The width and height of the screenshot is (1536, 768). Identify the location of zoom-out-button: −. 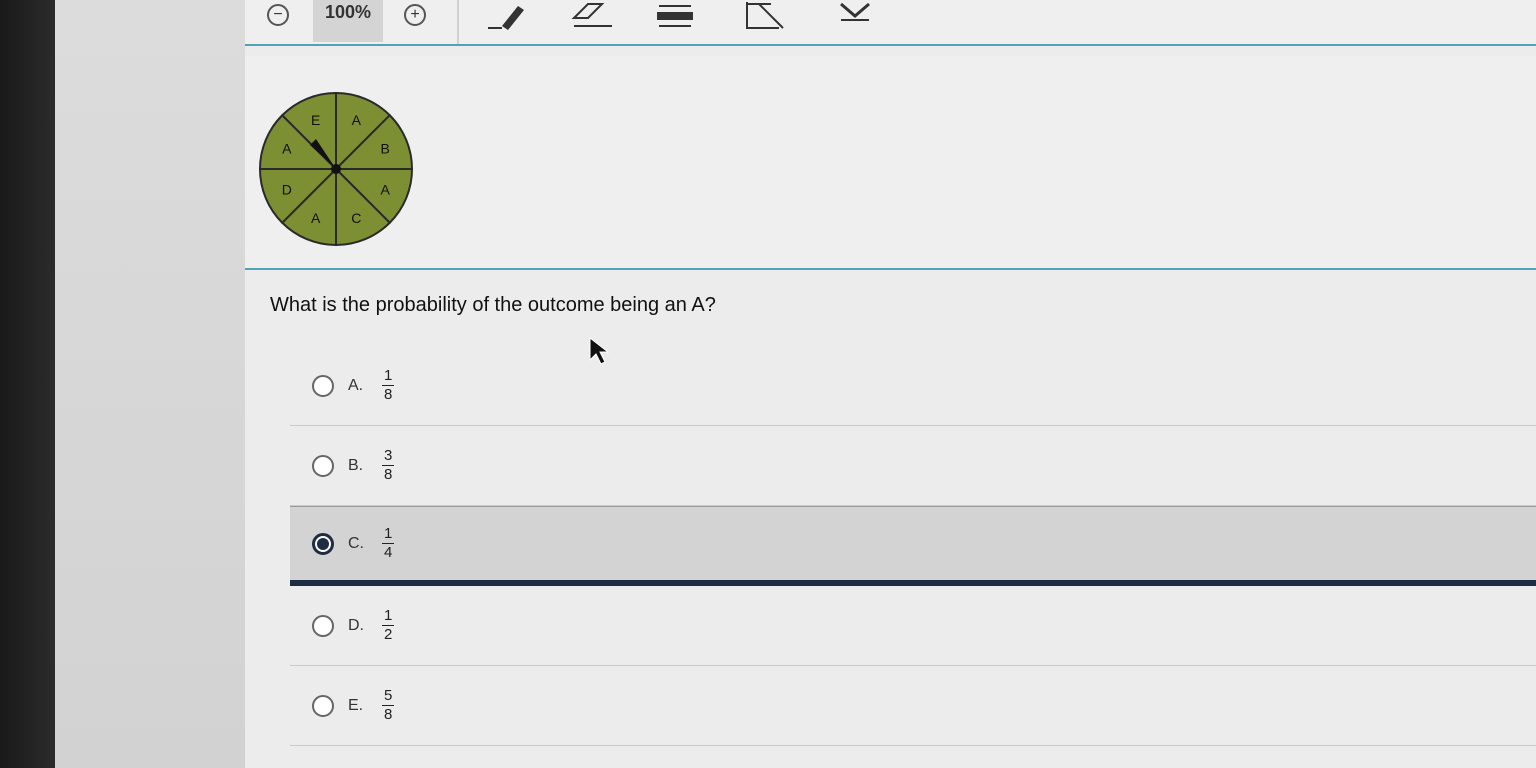
(278, 15).